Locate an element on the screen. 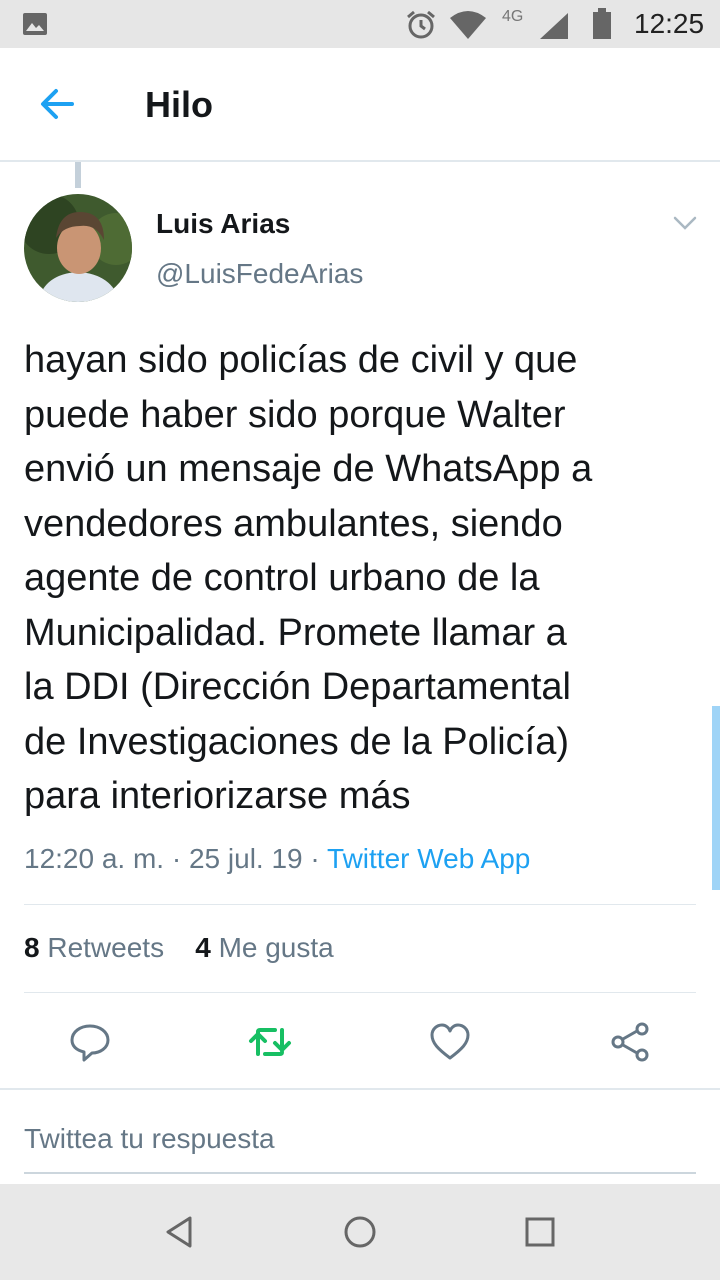 Image resolution: width=720 pixels, height=1280 pixels. share-icon is located at coordinates (630, 1042).